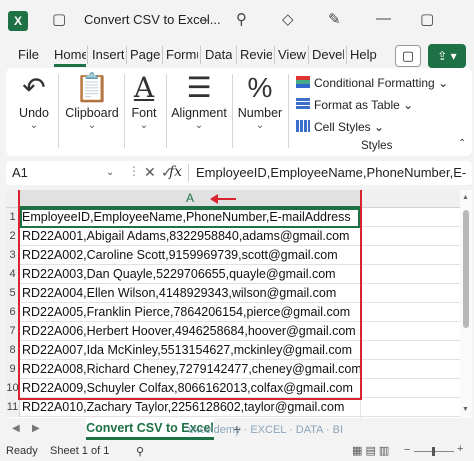  Describe the element at coordinates (150, 172) in the screenshot. I see `cancel-icon: ✕` at that location.